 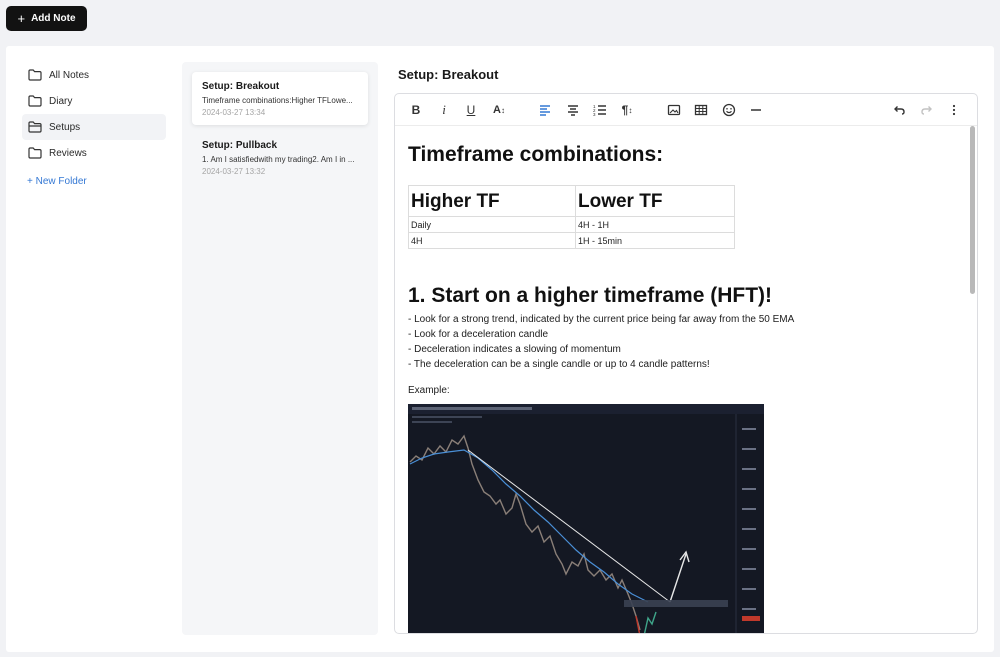 I want to click on table-header-cell: Lower TF, so click(x=655, y=201).